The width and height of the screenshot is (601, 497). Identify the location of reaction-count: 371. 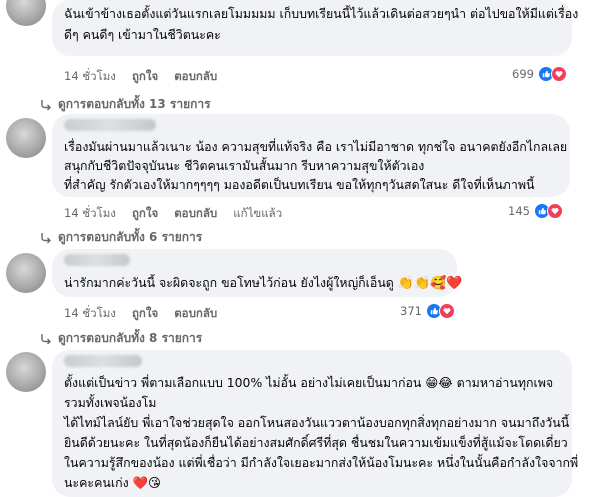
(411, 311).